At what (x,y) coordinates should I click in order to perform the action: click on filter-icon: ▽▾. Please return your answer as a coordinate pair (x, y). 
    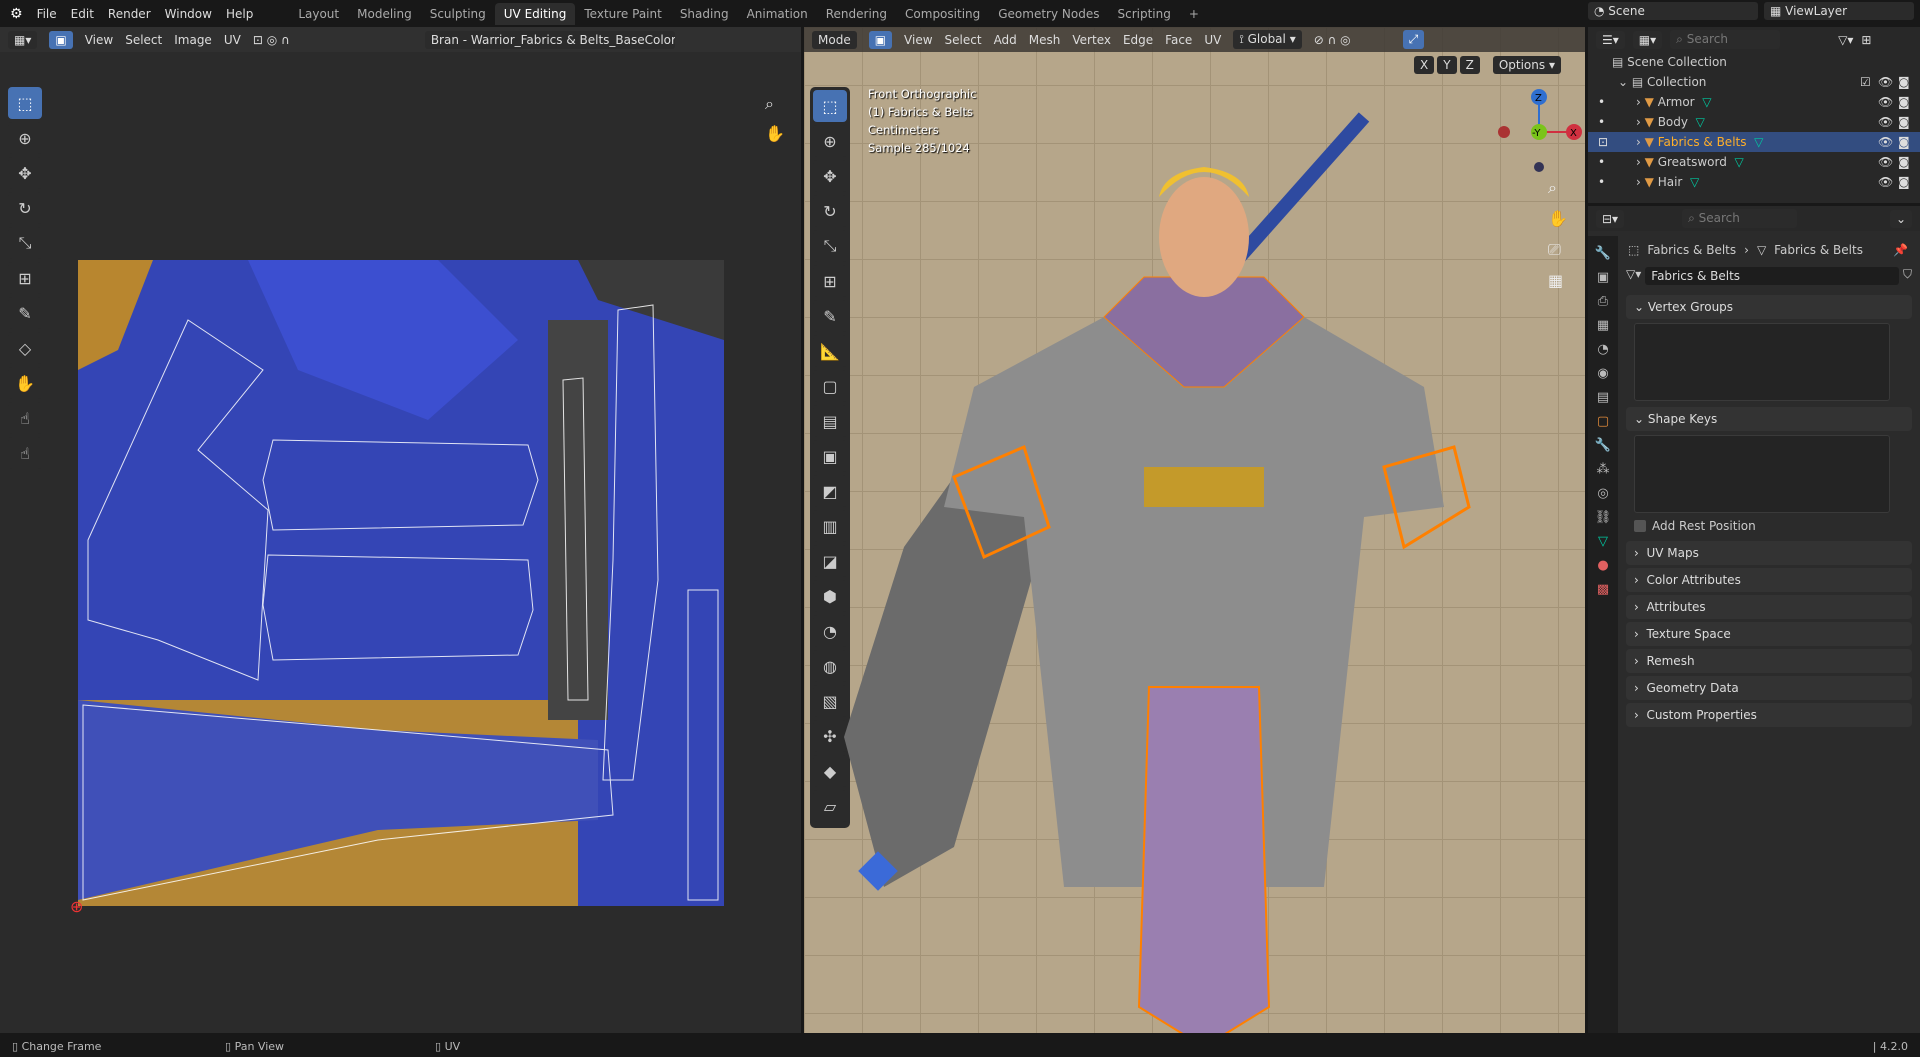
    Looking at the image, I should click on (1845, 40).